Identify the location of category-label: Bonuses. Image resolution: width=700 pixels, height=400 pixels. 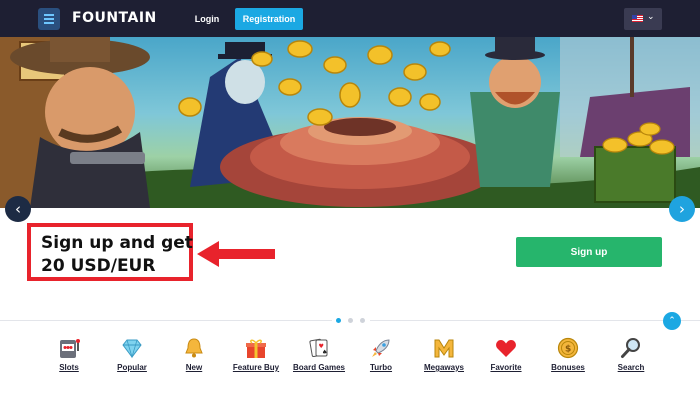
(568, 367).